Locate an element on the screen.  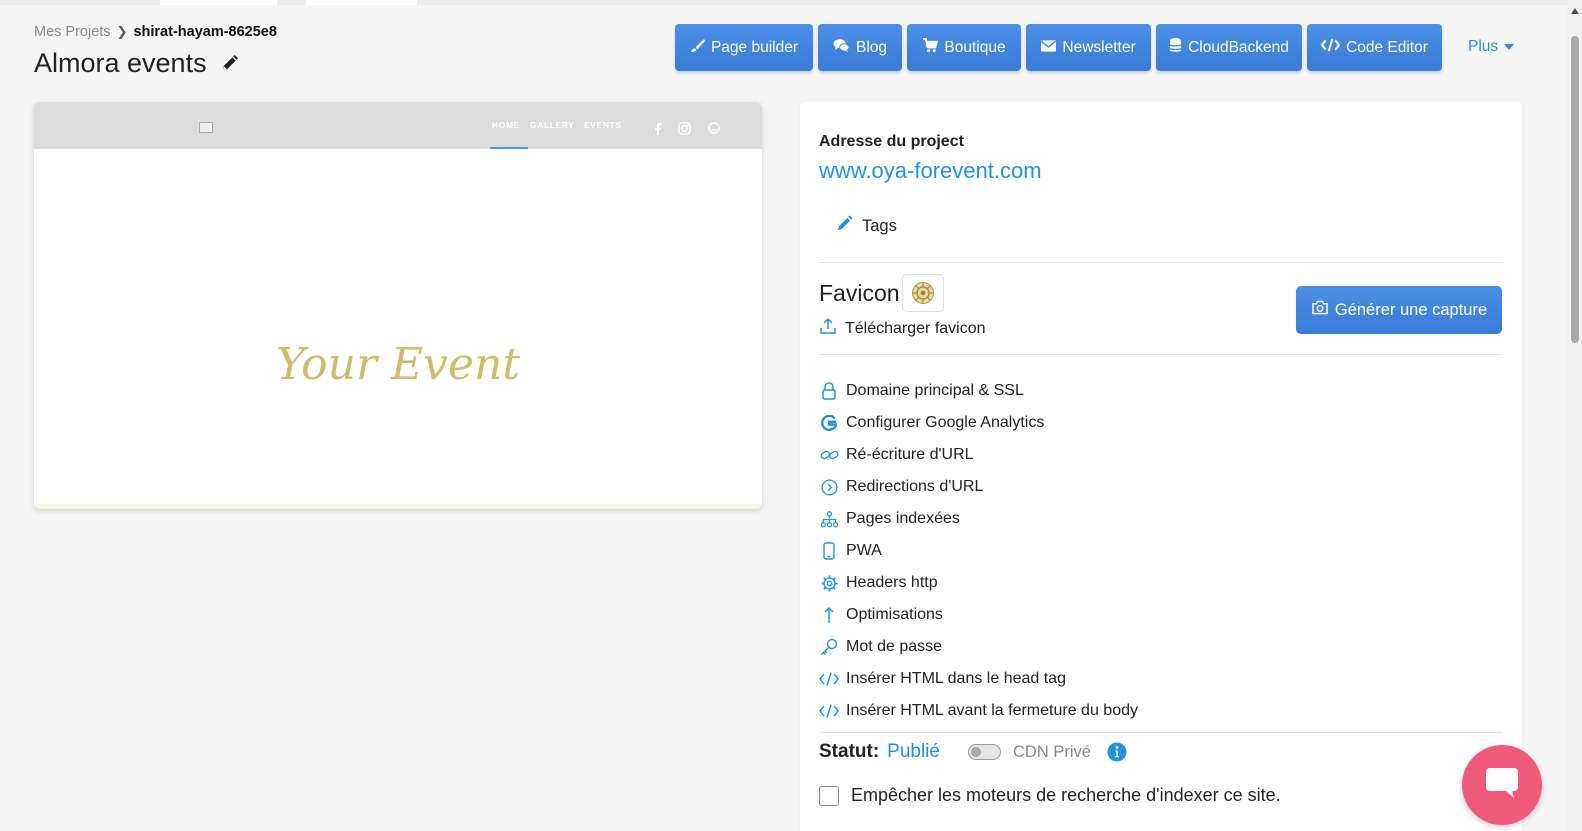
gear-icon is located at coordinates (829, 583).